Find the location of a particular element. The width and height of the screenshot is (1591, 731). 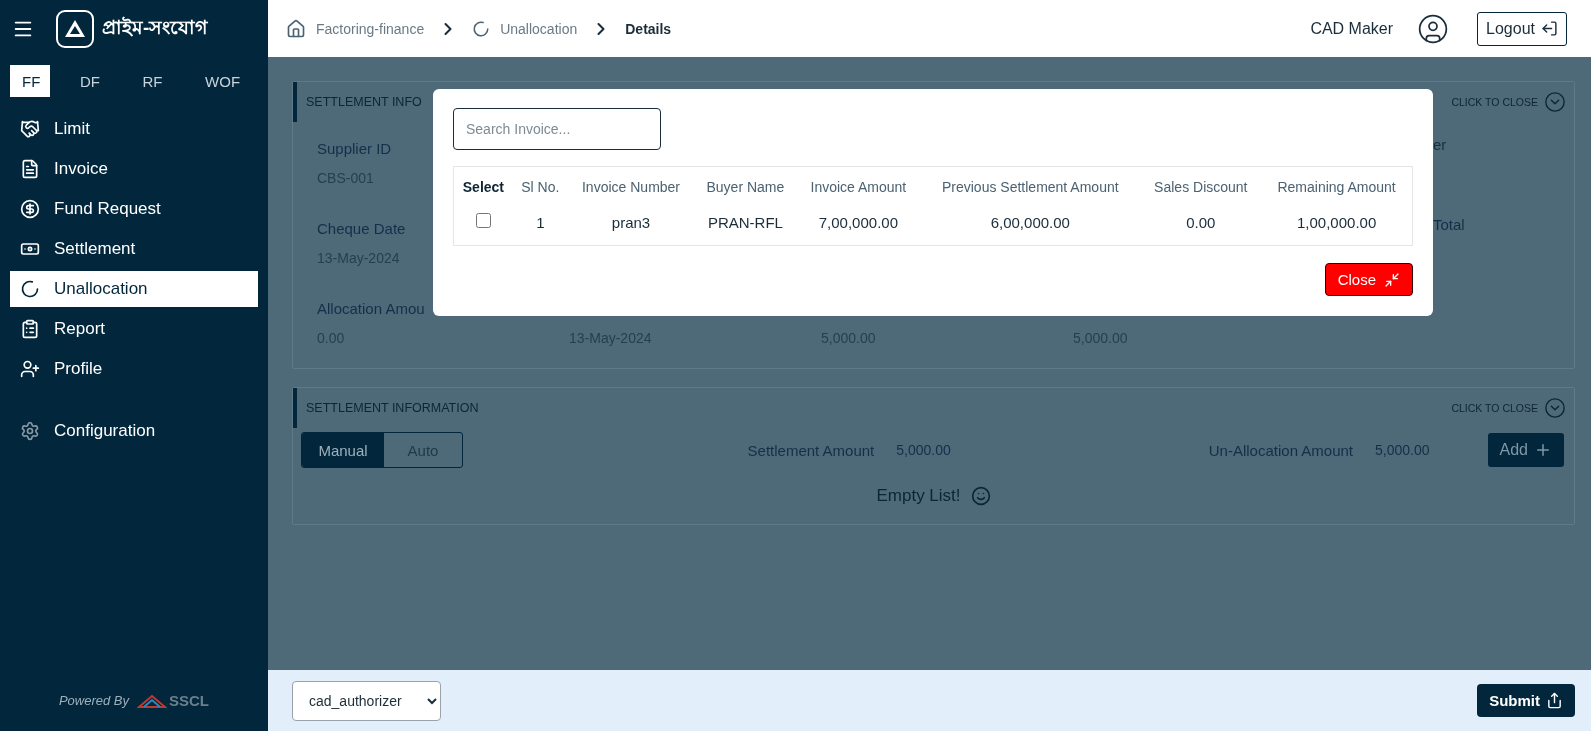

table-cell: 0.00 is located at coordinates (1201, 225).